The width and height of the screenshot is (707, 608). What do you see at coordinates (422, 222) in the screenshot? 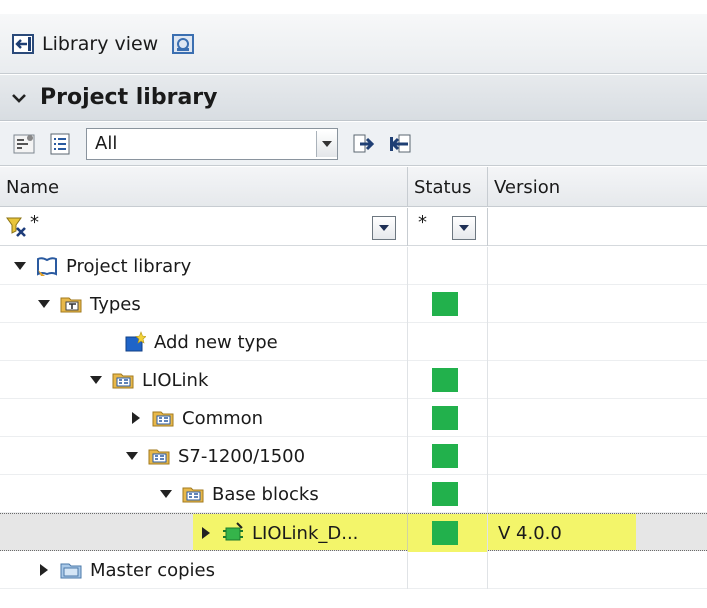
I see `status-filter-text: *` at bounding box center [422, 222].